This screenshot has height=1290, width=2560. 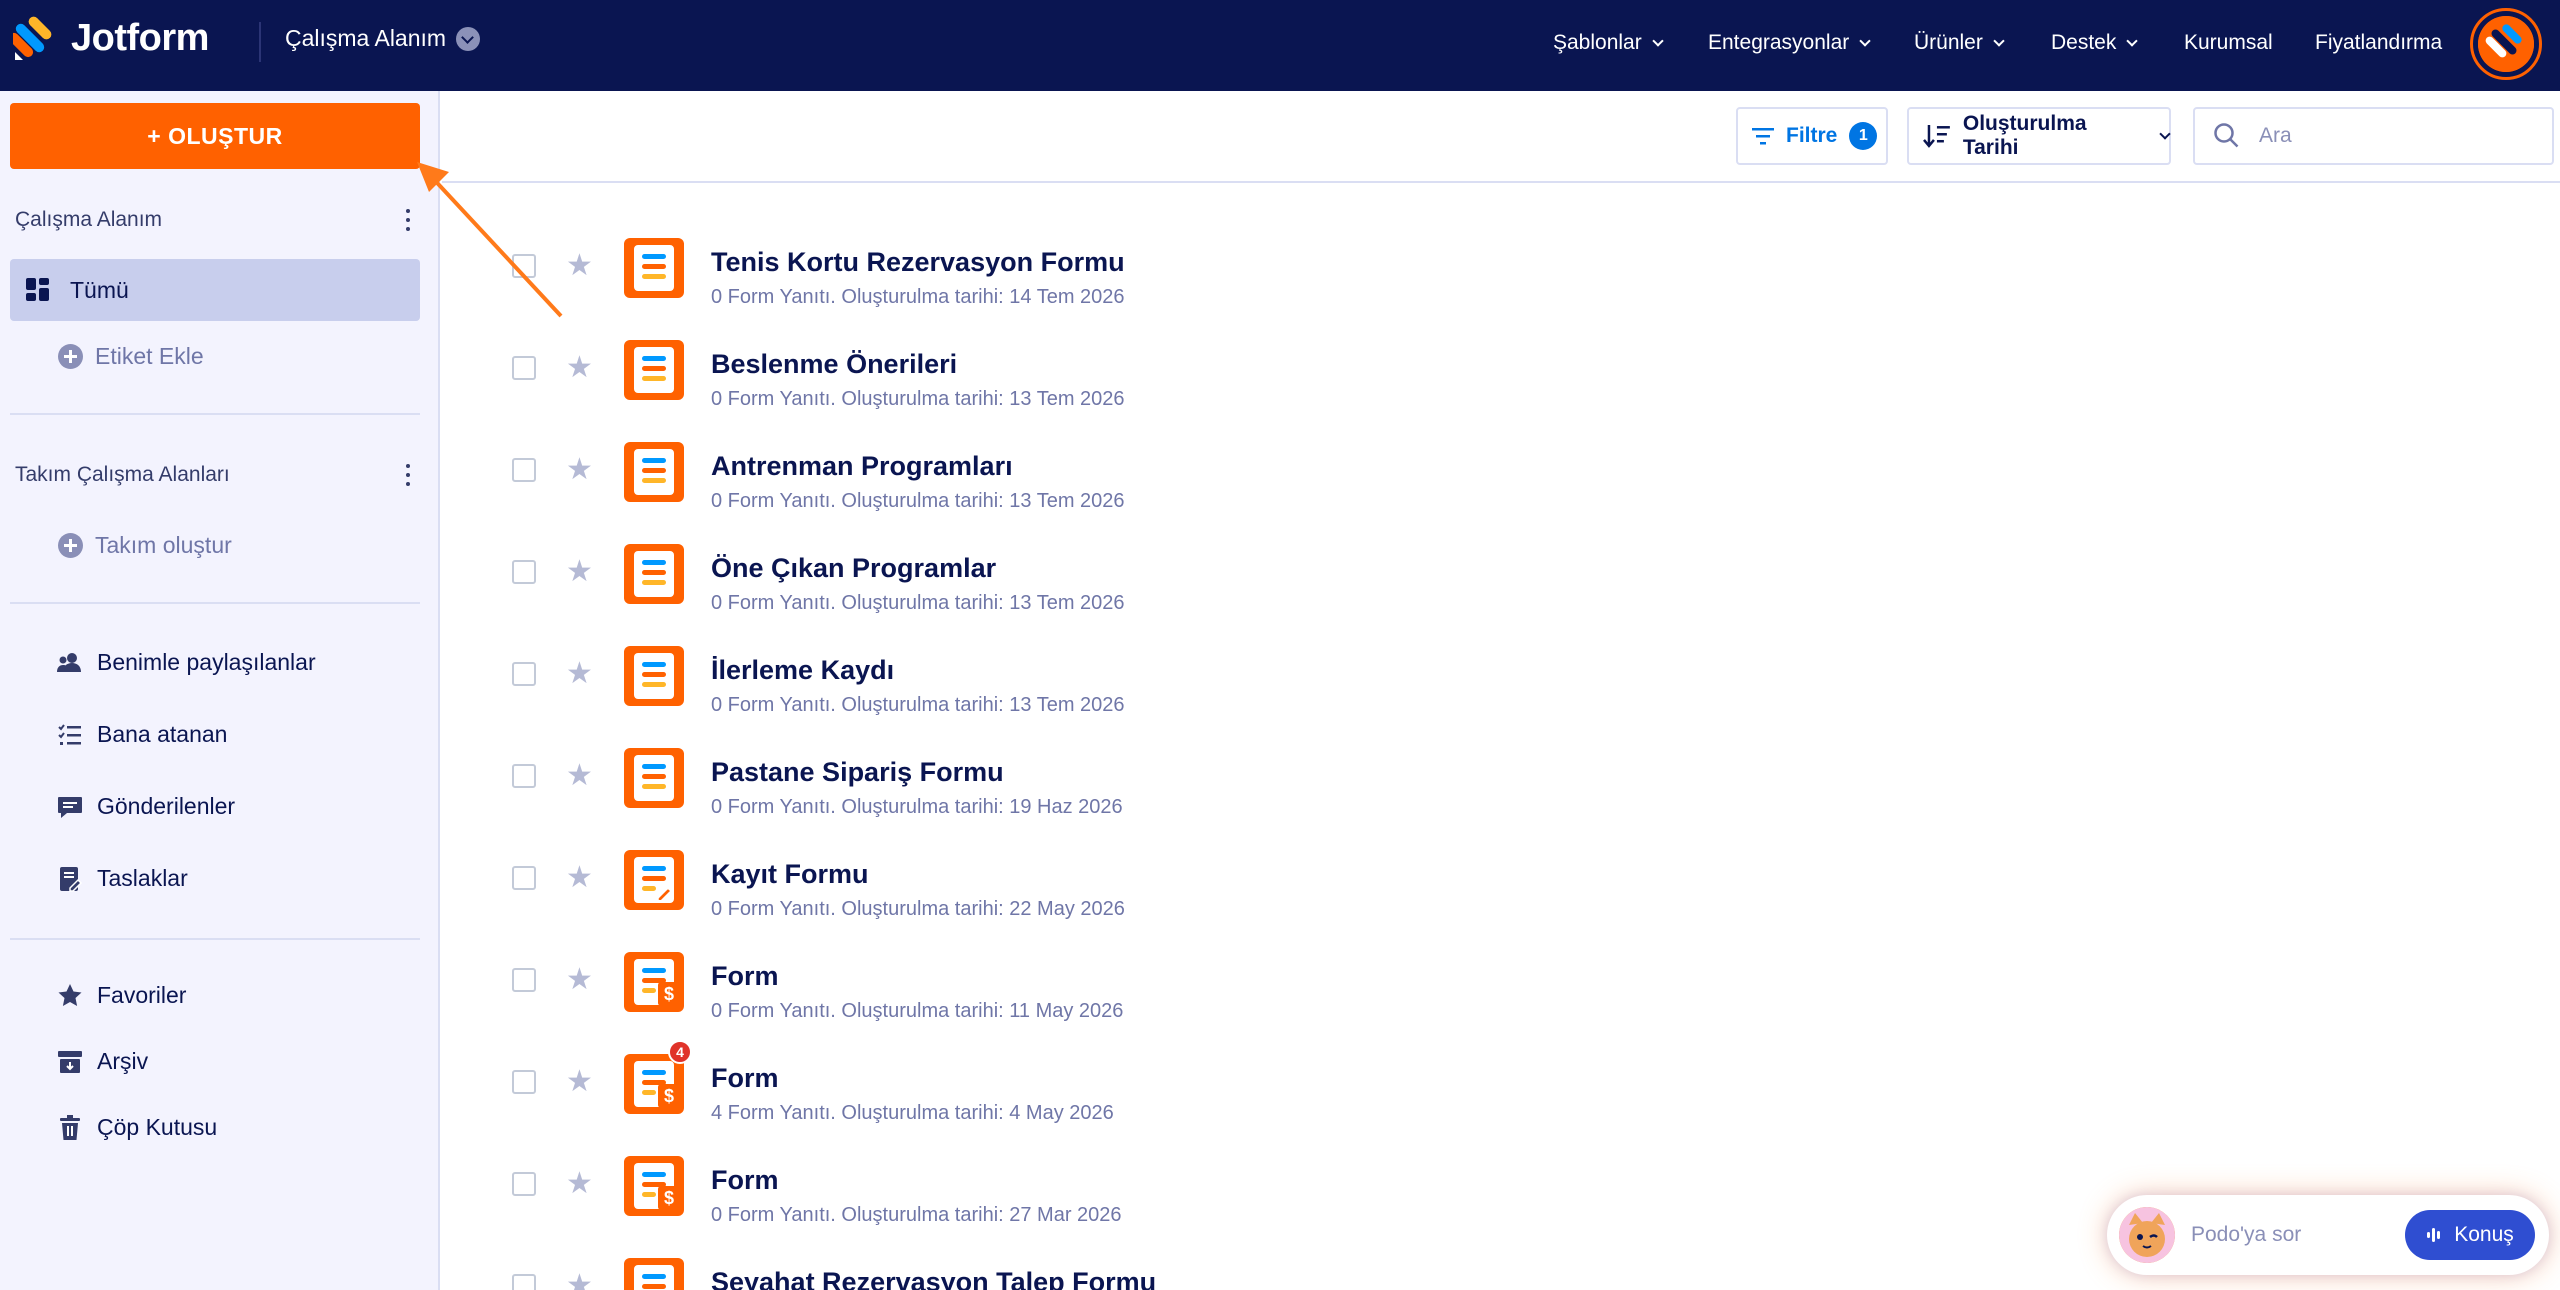 What do you see at coordinates (918, 262) in the screenshot?
I see `form-title: Tenis Kortu Rezervasyon Formu` at bounding box center [918, 262].